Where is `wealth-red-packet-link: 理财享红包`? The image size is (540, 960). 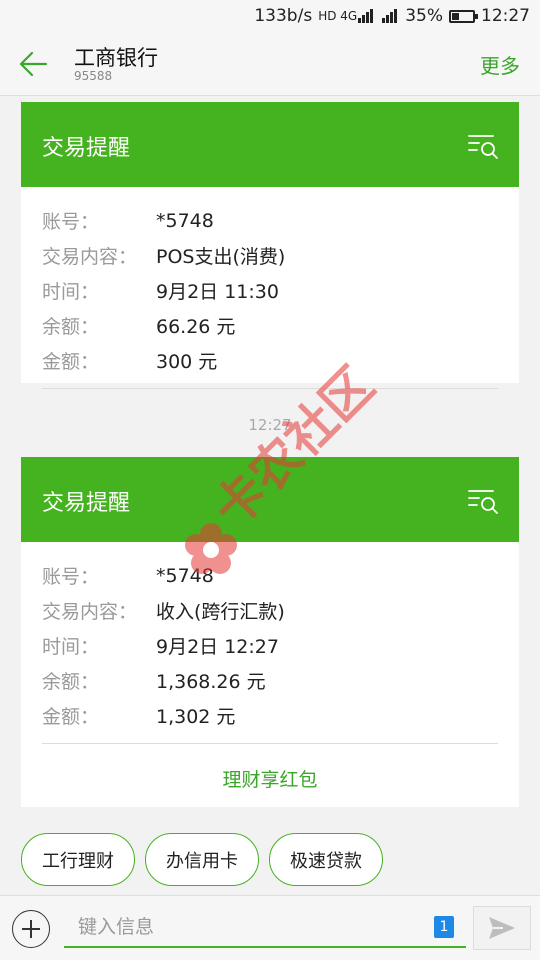
wealth-red-packet-link: 理财享红包 is located at coordinates (270, 778).